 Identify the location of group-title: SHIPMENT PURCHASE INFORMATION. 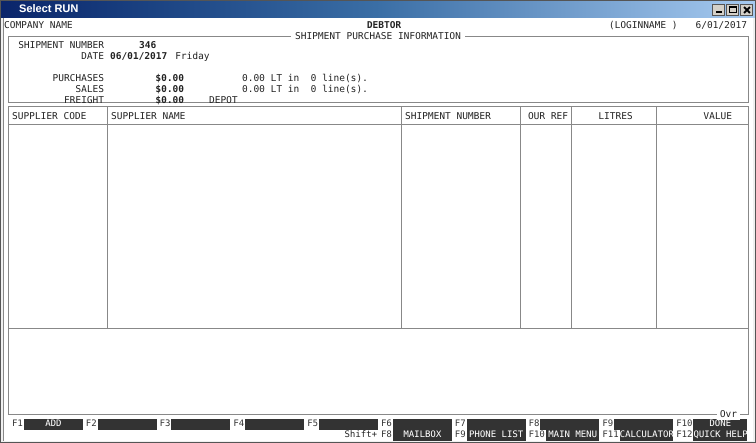
(378, 36).